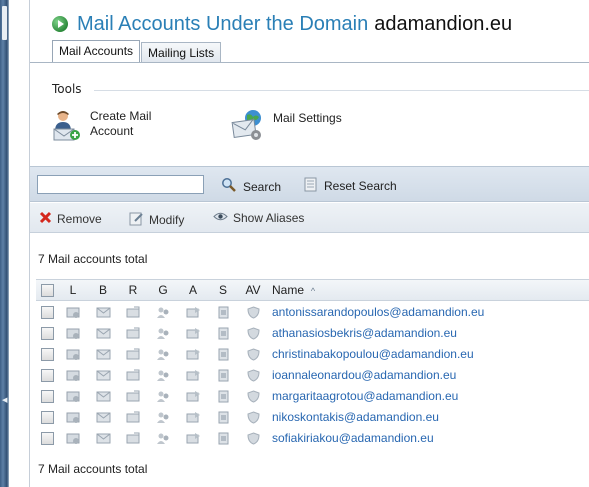 Image resolution: width=589 pixels, height=487 pixels. I want to click on account-email-link: athanasiosbekris@adamandion.eu, so click(364, 333).